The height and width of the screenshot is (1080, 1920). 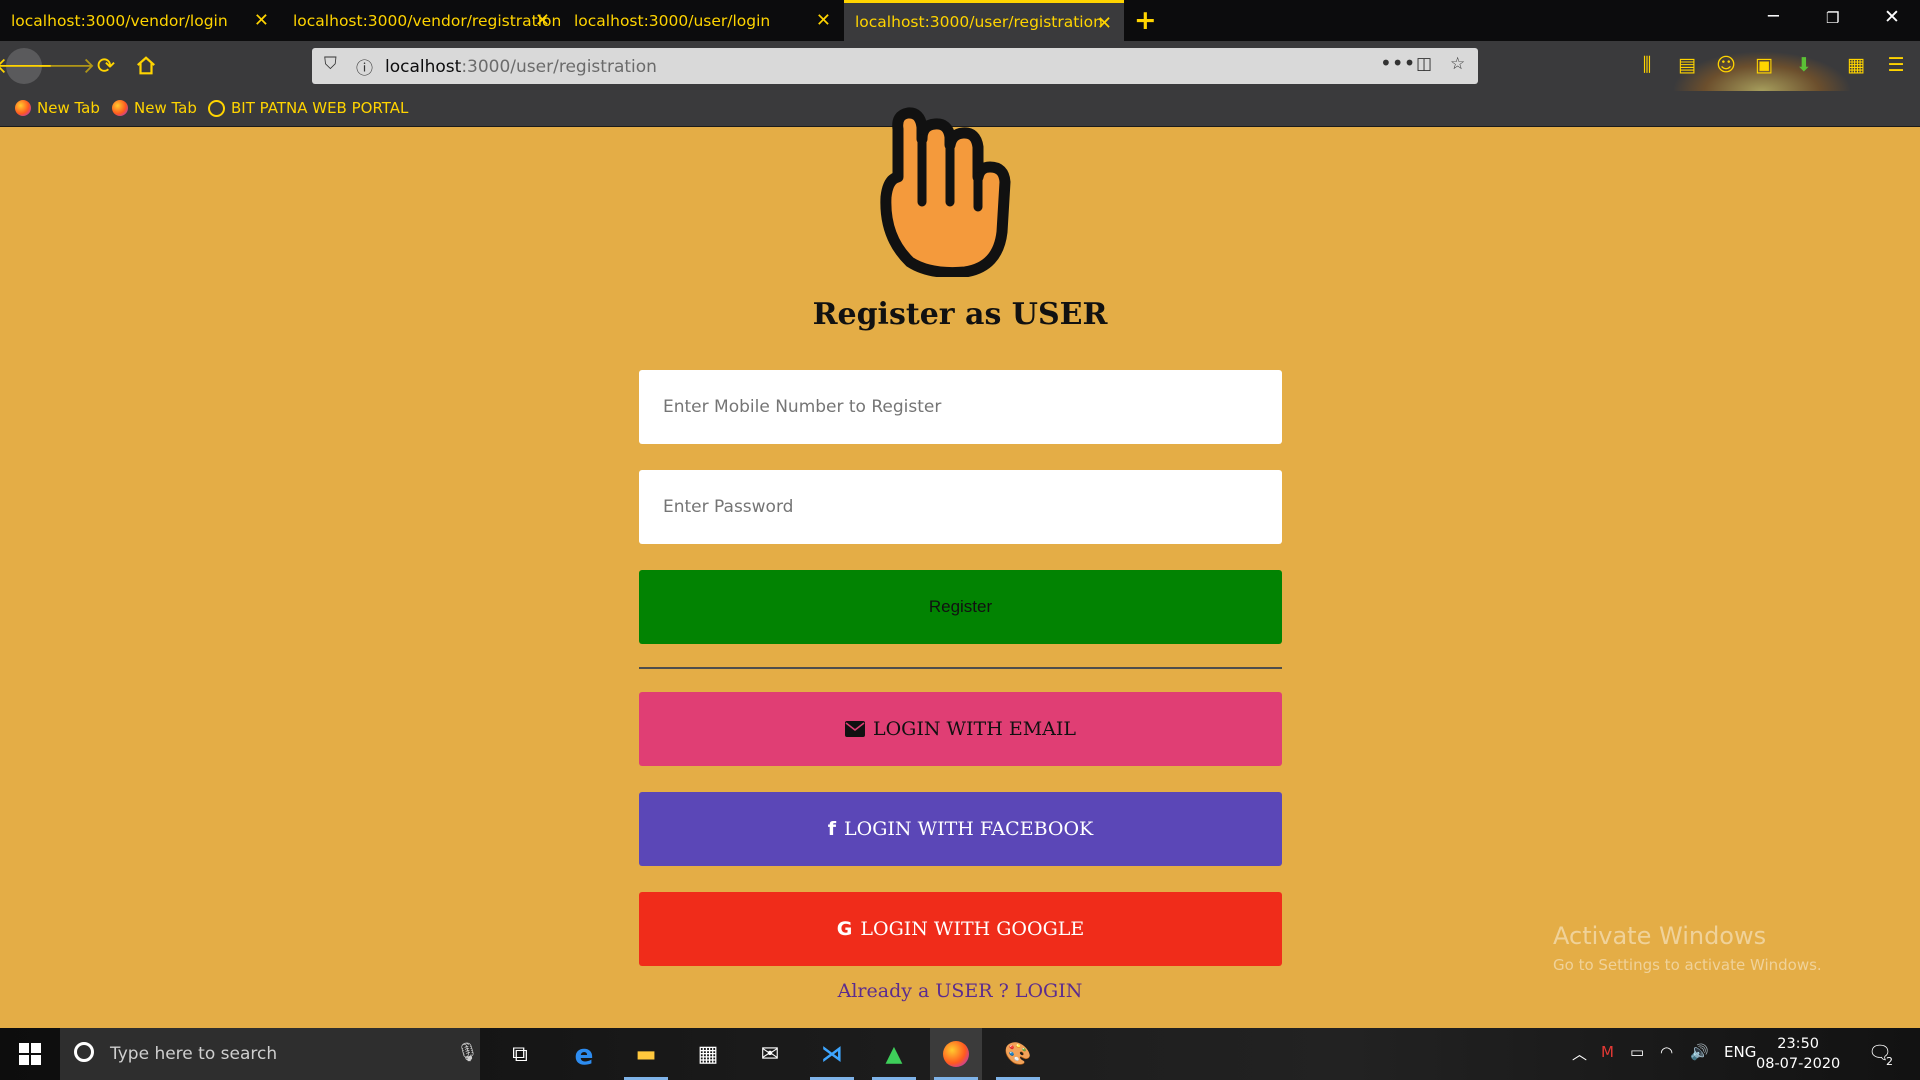 What do you see at coordinates (467, 1052) in the screenshot?
I see `microphone-icon: 🎙` at bounding box center [467, 1052].